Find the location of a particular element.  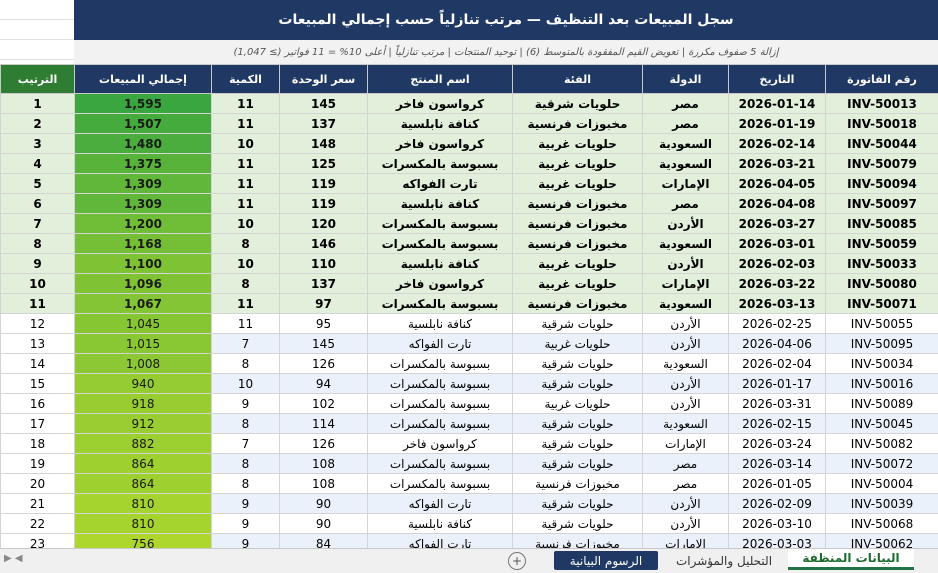

cell-invoice: INV-50095 is located at coordinates (882, 344).